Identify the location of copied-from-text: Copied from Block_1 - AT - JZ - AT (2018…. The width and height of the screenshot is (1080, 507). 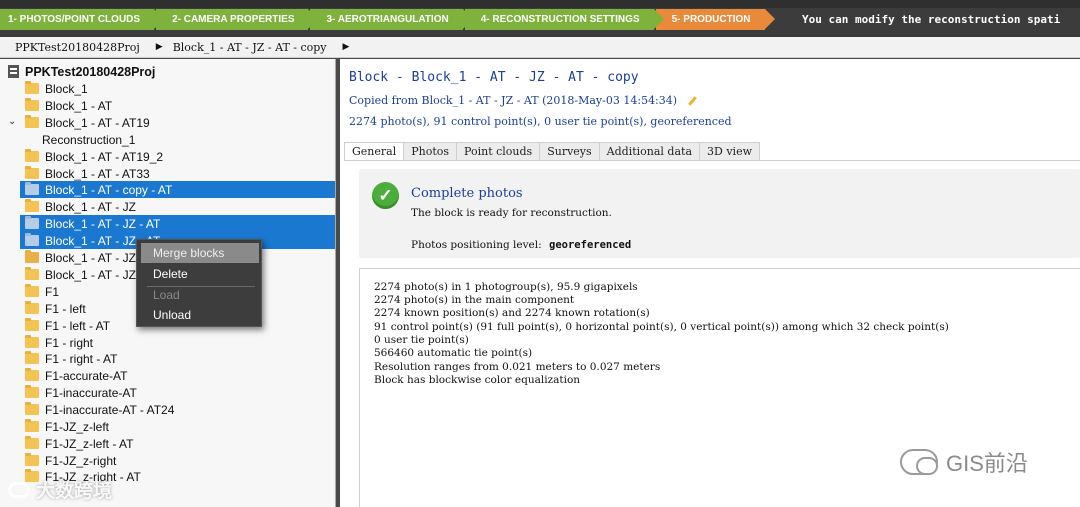
(513, 100).